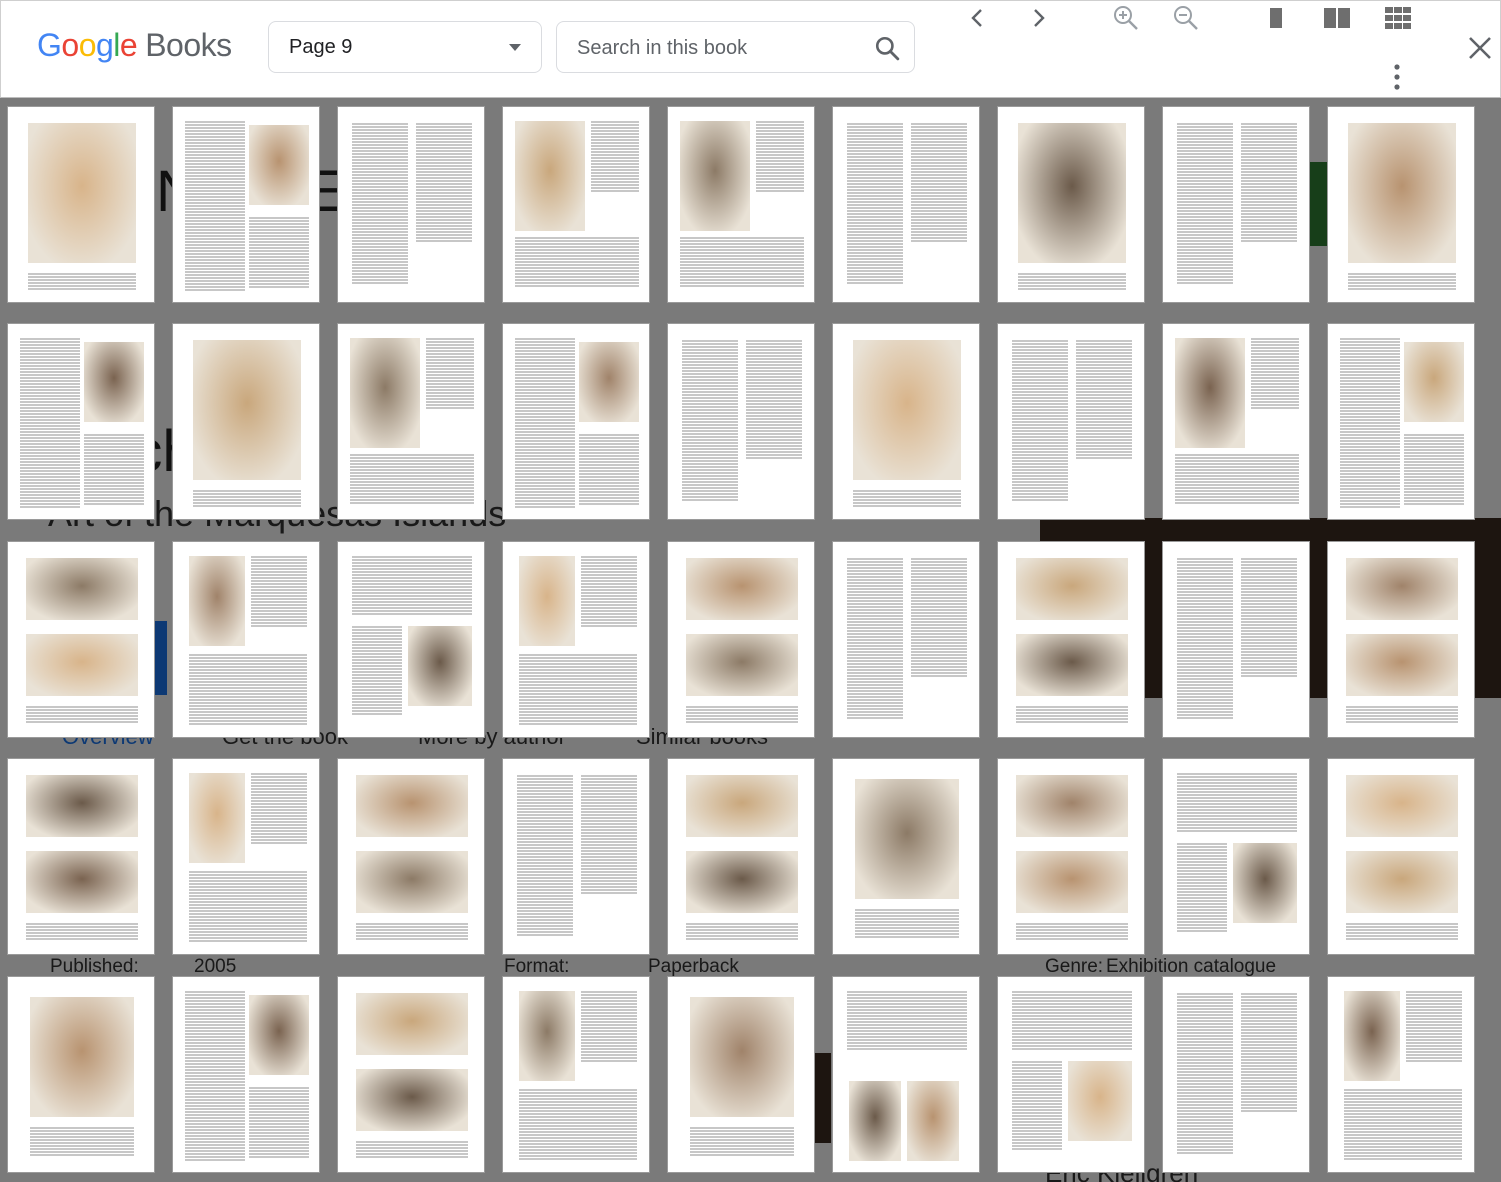 This screenshot has height=1182, width=1501. Describe the element at coordinates (1186, 18) in the screenshot. I see `zoom-out-button` at that location.